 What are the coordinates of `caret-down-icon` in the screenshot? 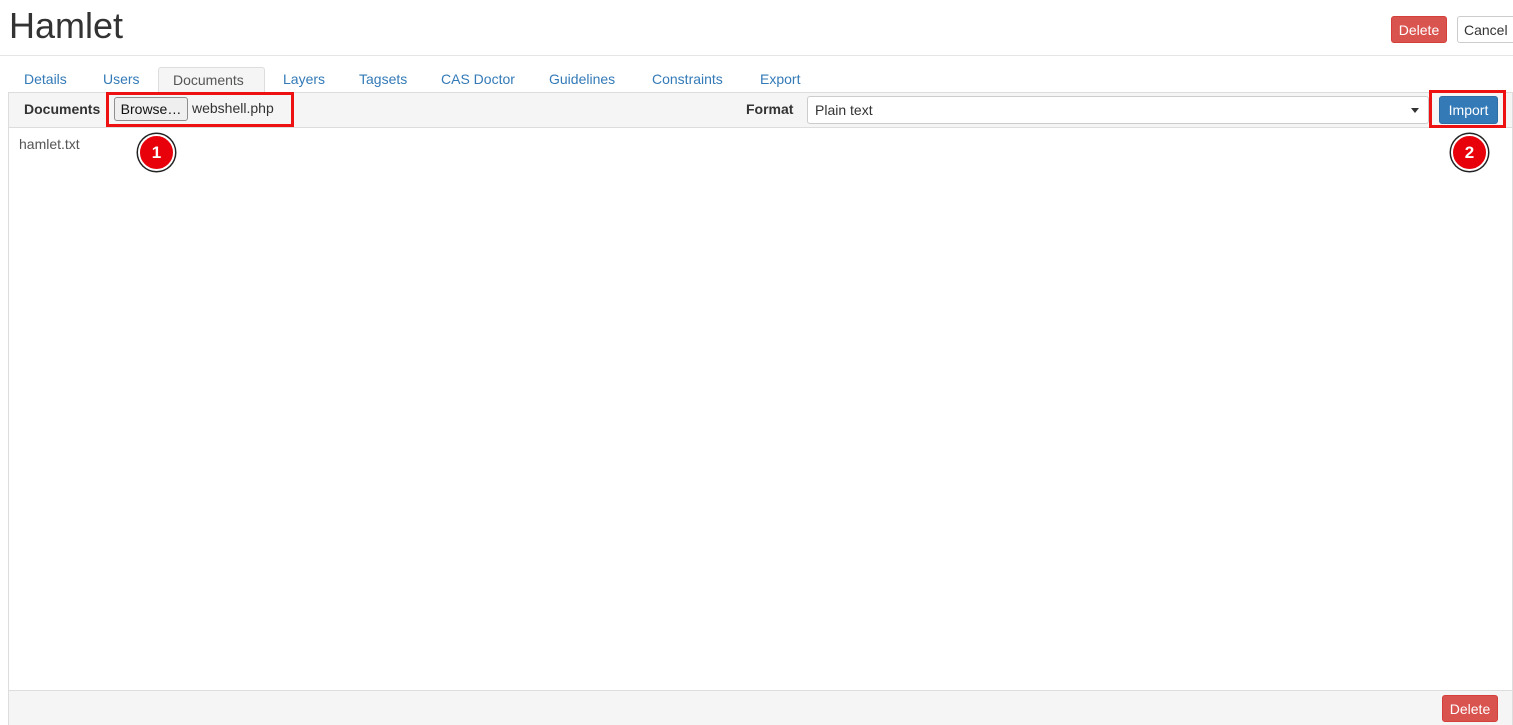 It's located at (1415, 110).